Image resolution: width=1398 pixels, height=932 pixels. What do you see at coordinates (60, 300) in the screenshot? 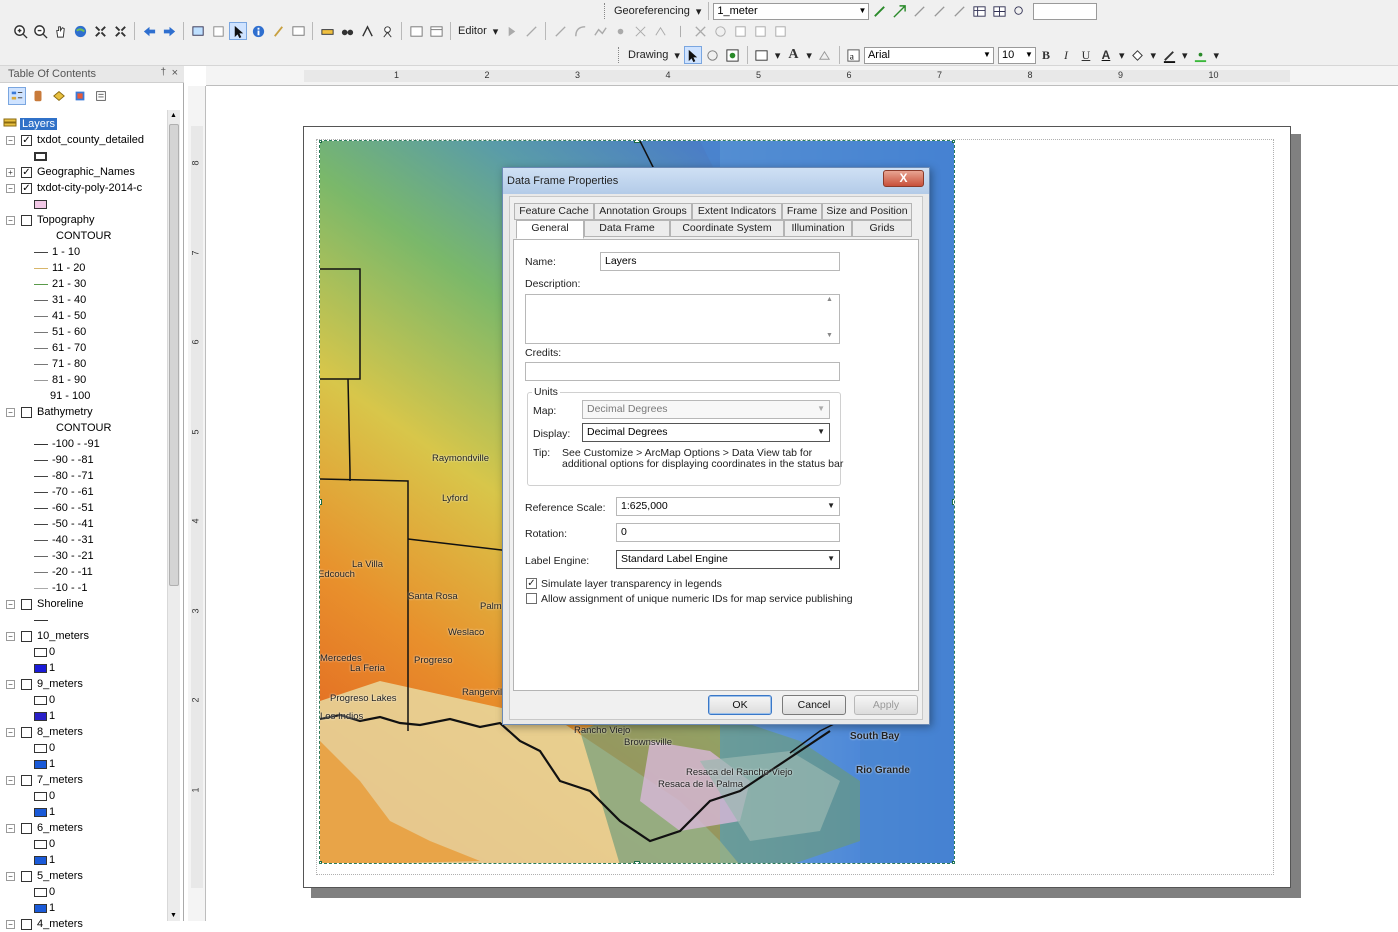
I see `toc-row-11: 31 - 40` at bounding box center [60, 300].